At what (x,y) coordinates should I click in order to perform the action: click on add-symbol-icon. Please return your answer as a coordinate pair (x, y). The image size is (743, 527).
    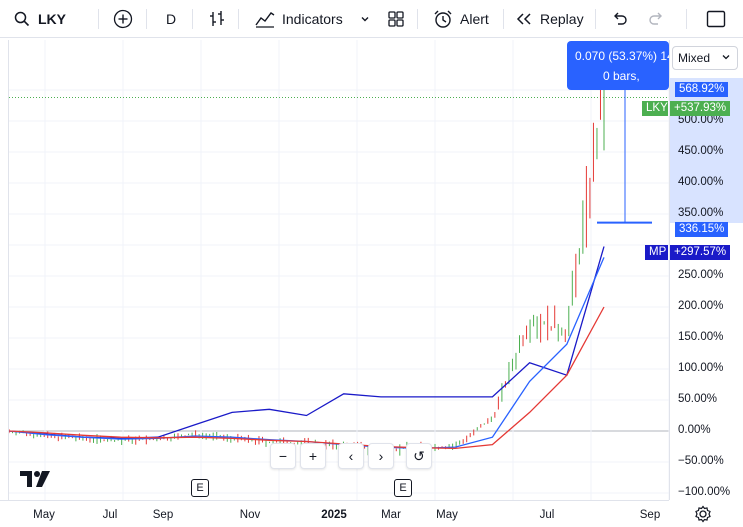
    Looking at the image, I should click on (123, 19).